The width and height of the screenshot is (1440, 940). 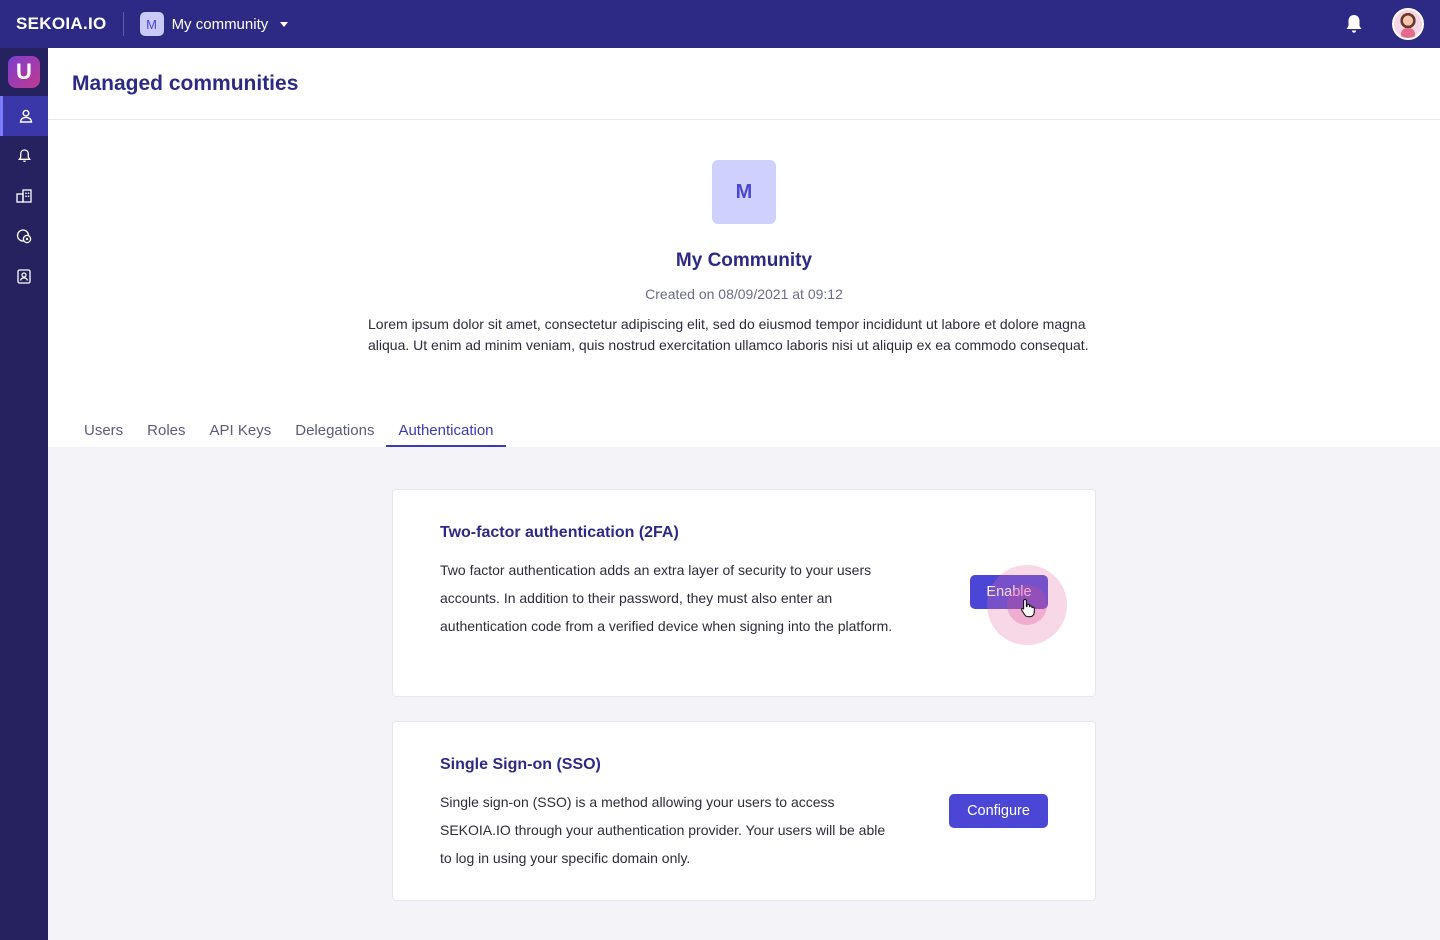 I want to click on app-logo: U, so click(x=24, y=72).